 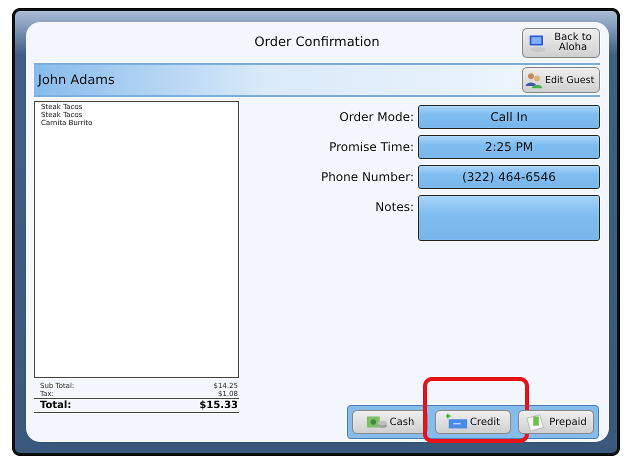 What do you see at coordinates (390, 422) in the screenshot?
I see `payment-button: Cash` at bounding box center [390, 422].